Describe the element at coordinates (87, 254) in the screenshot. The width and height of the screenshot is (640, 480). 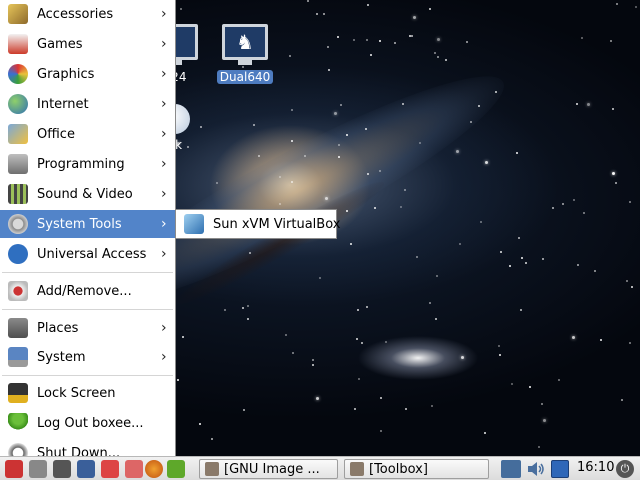
I see `menu-item-universal-access: Universal Access ›` at that location.